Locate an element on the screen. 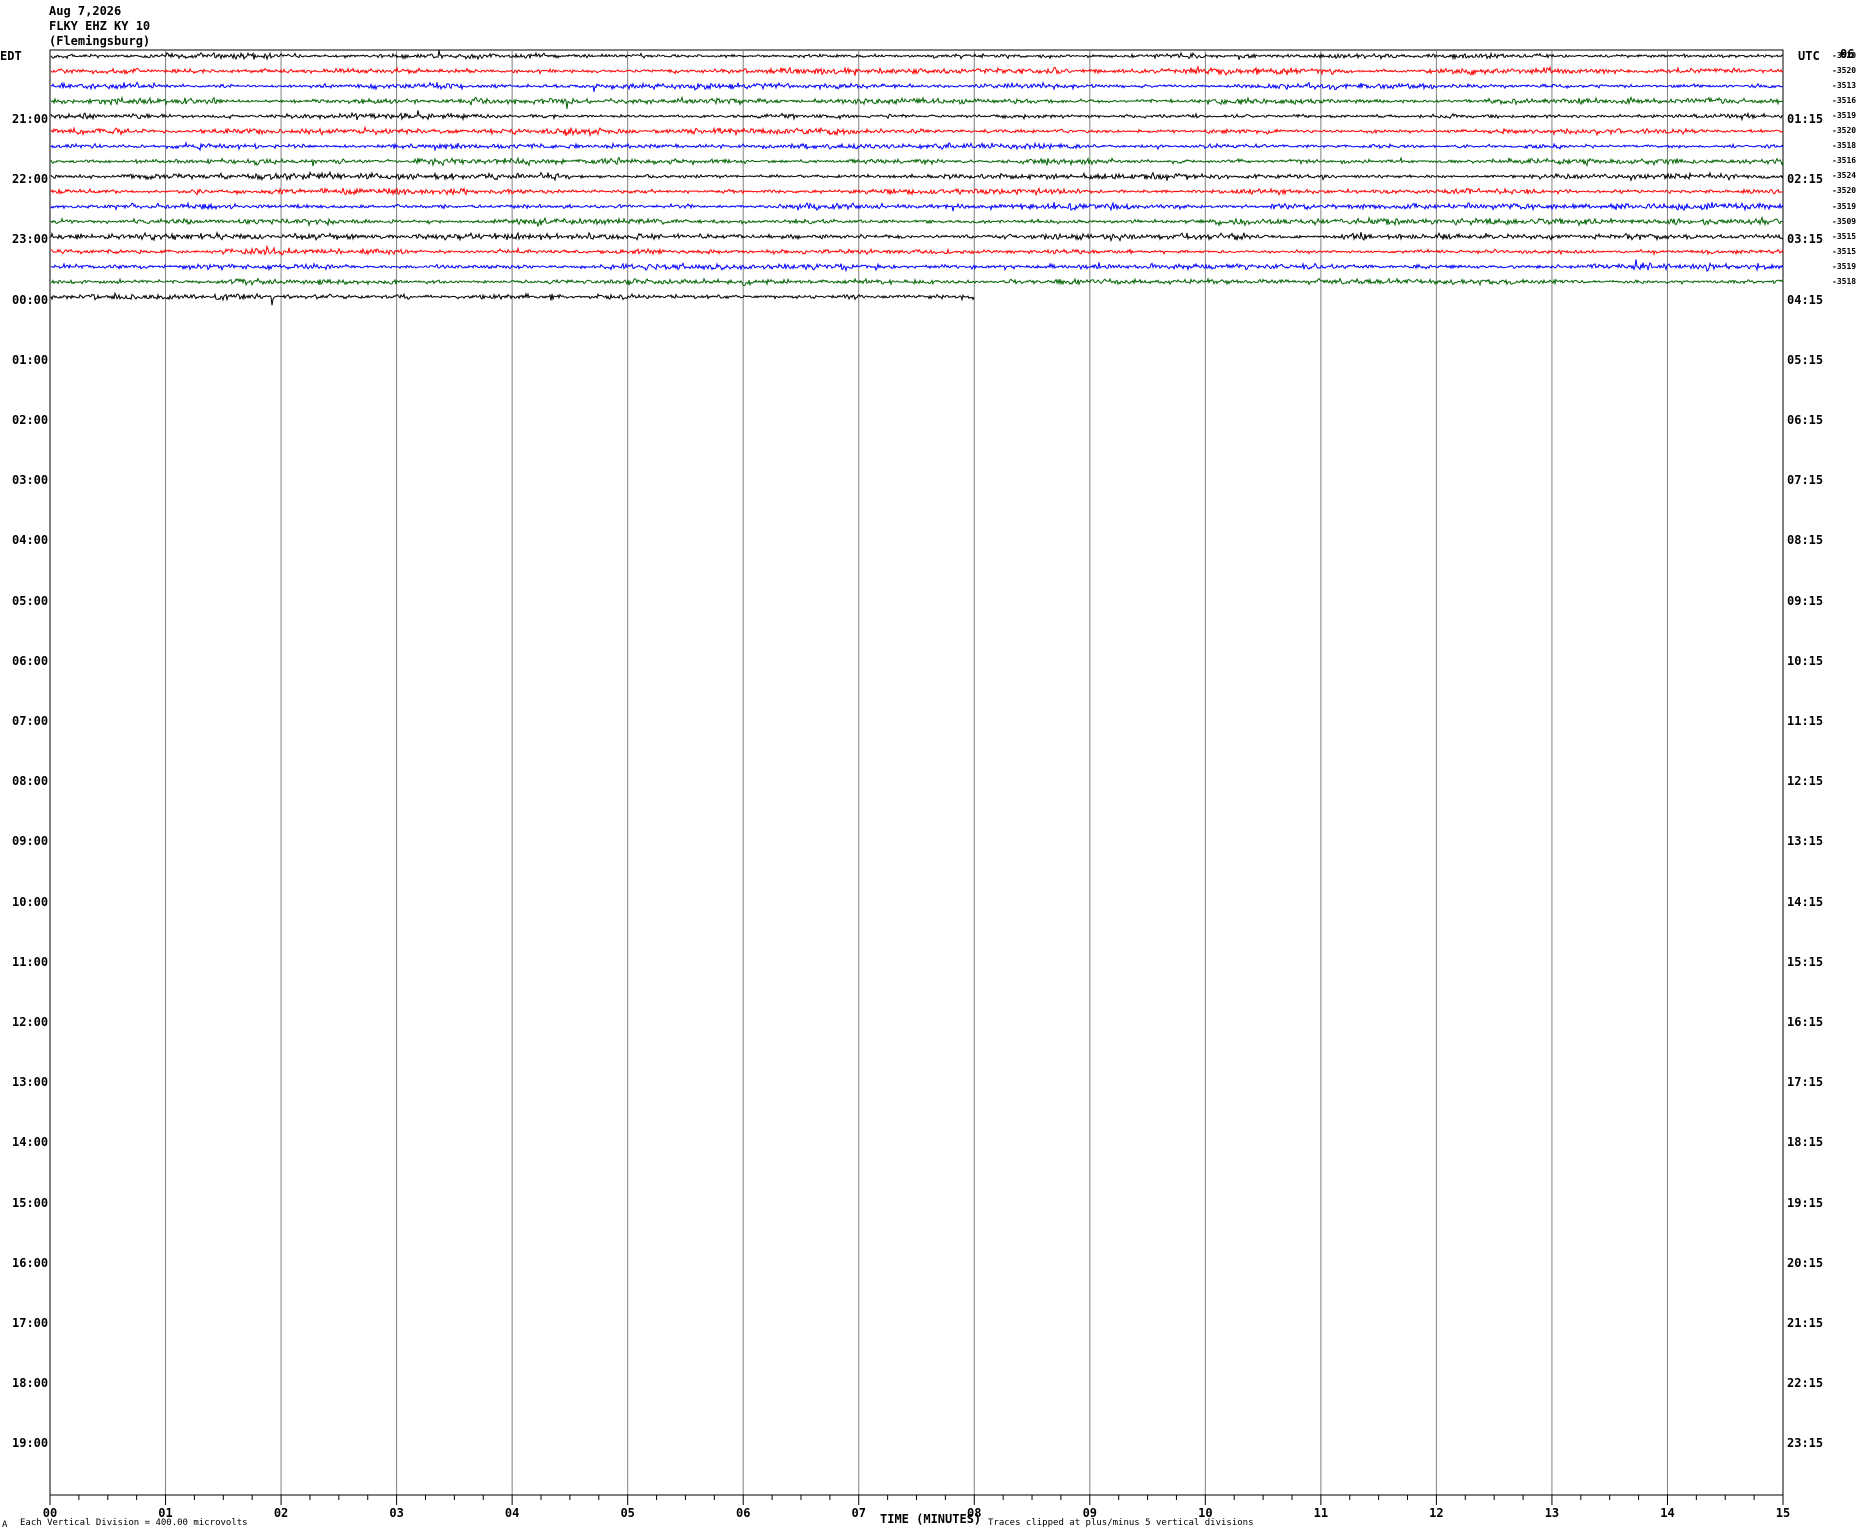  x-tick-label: 14 is located at coordinates (1667, 1513).